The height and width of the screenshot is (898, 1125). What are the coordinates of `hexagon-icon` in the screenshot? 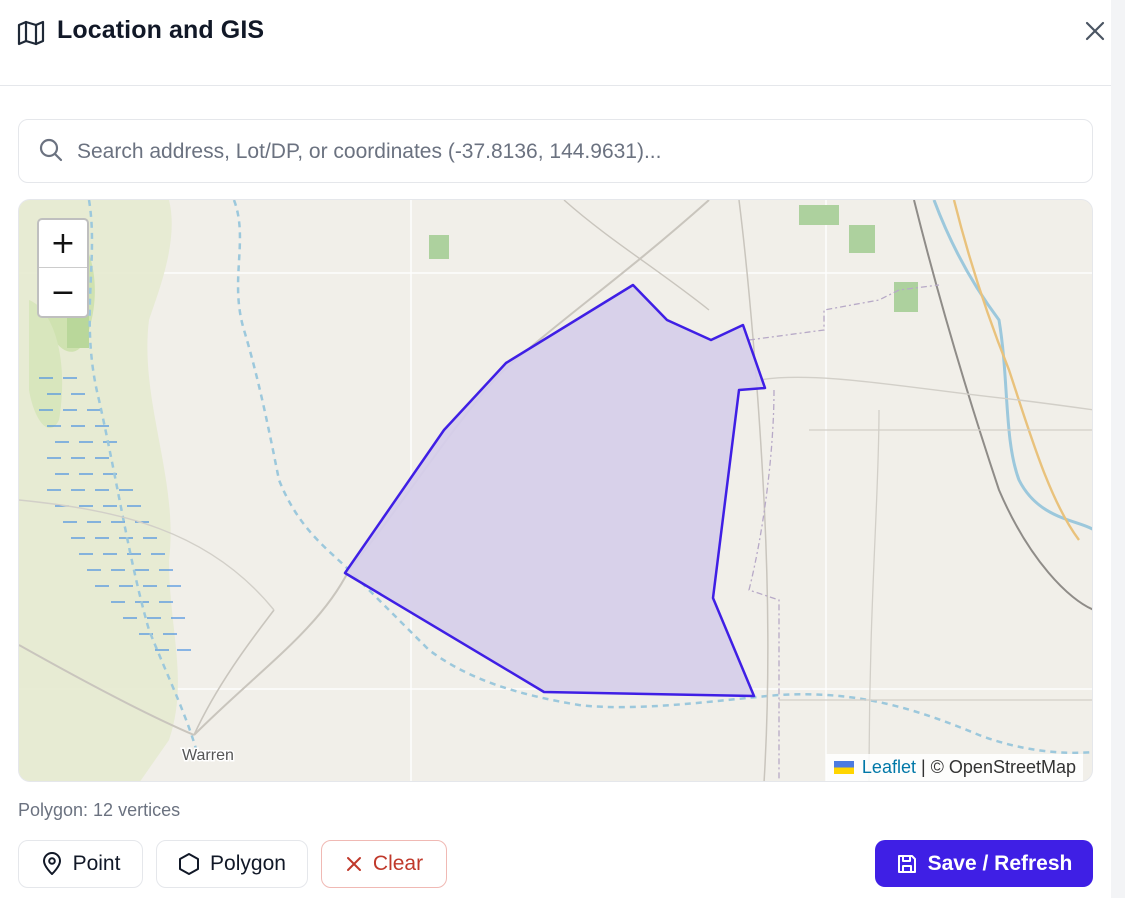 It's located at (189, 864).